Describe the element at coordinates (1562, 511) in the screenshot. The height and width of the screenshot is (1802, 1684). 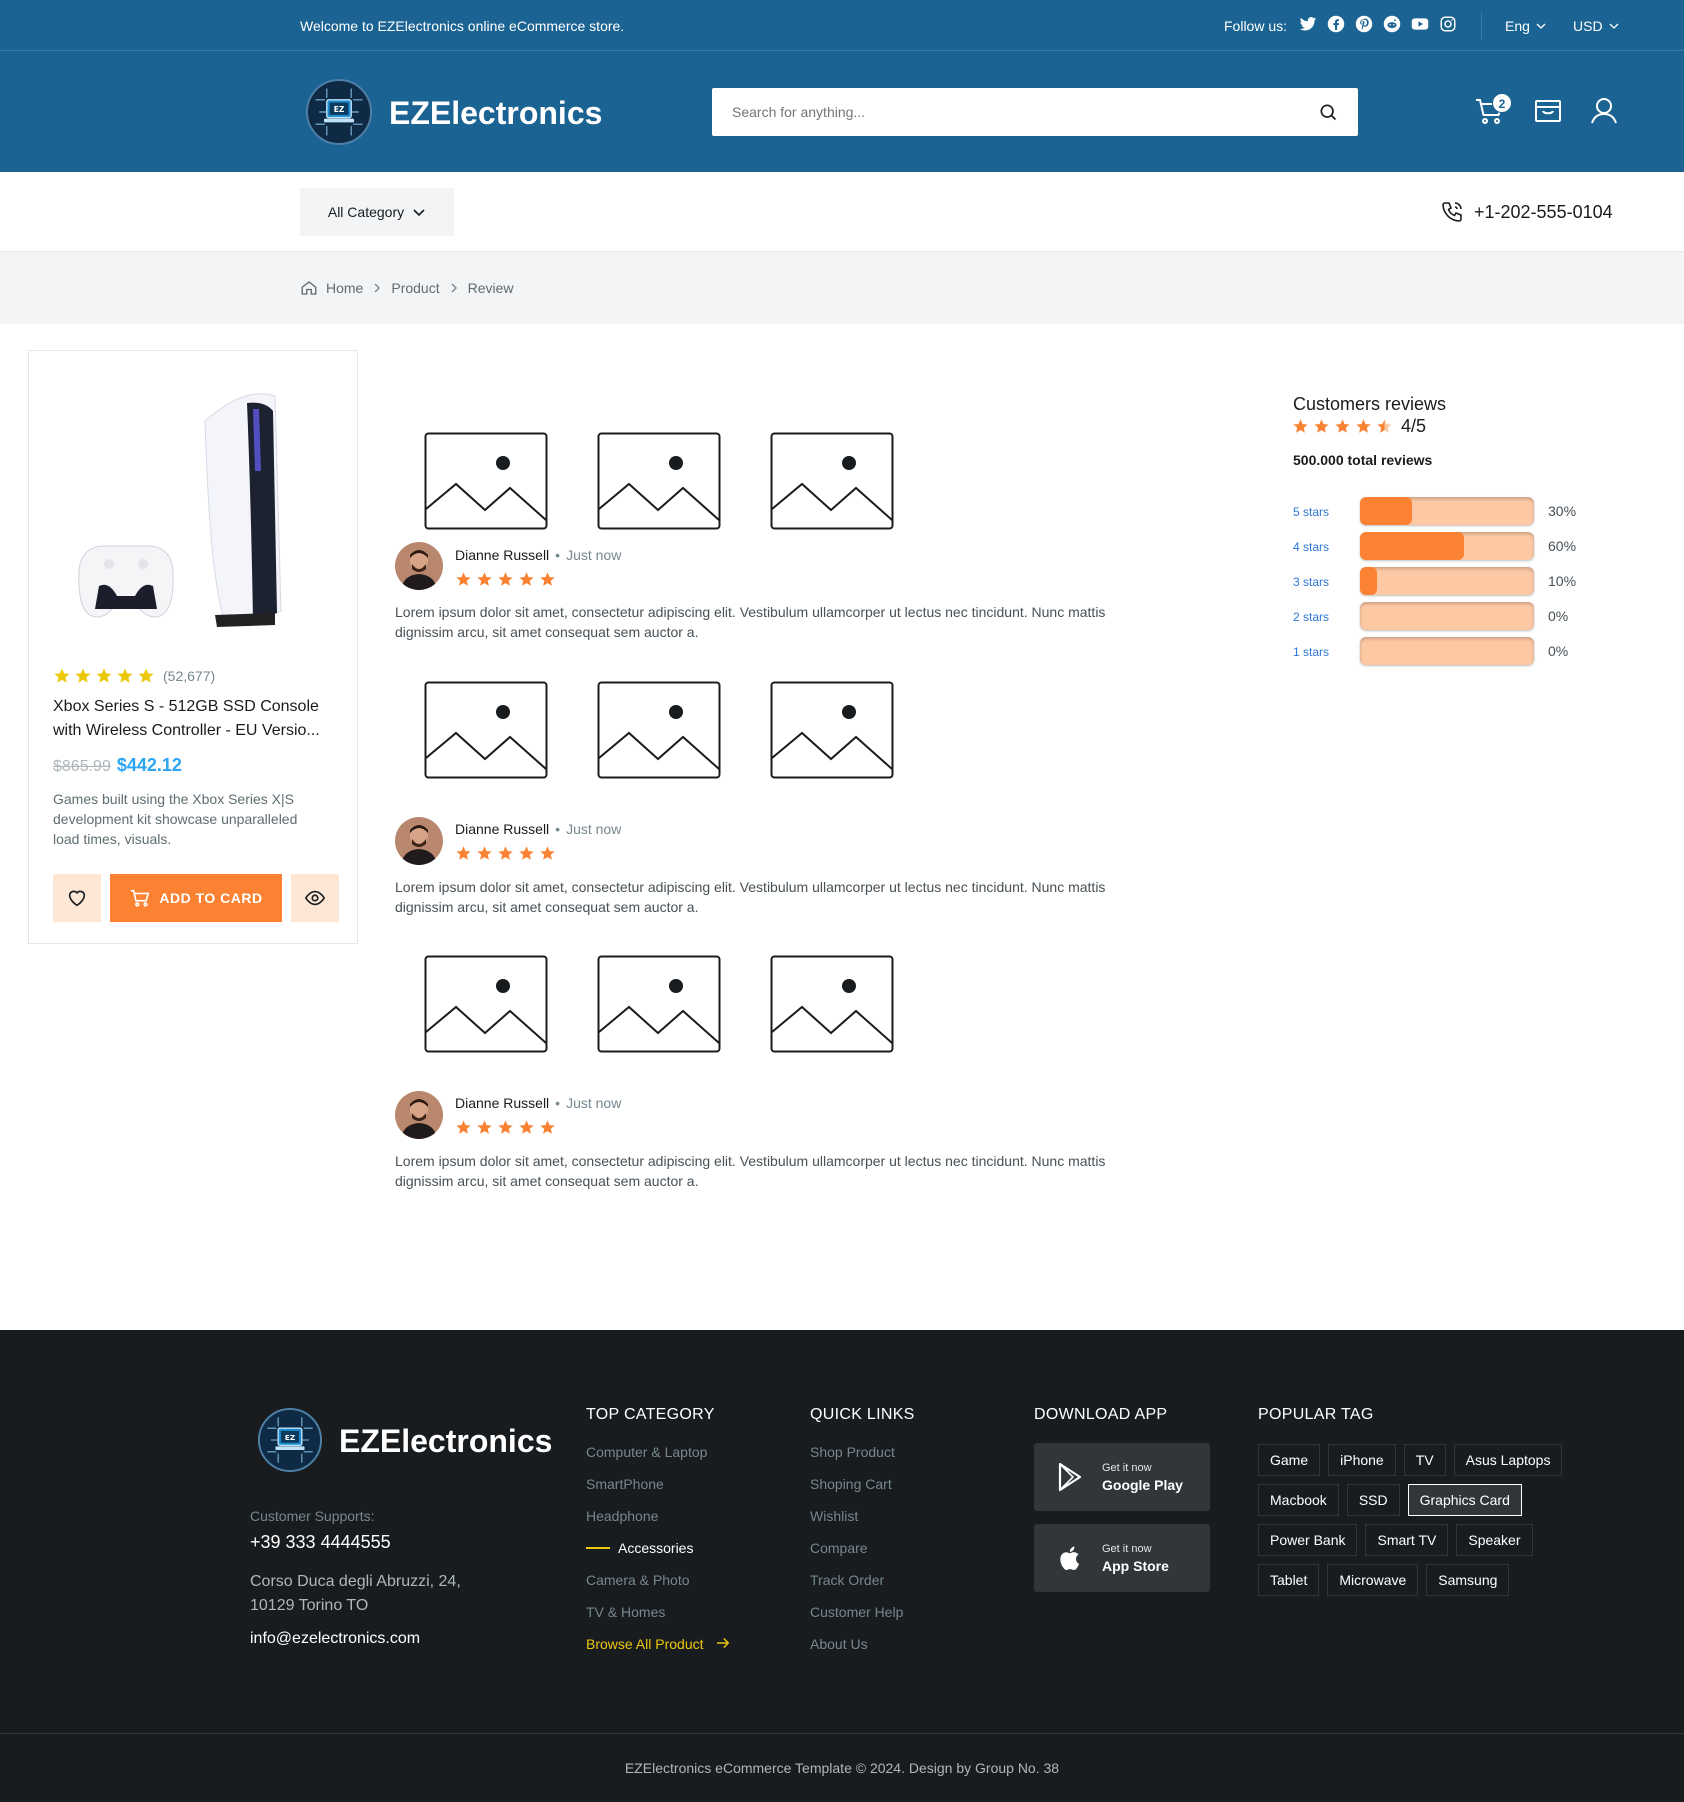
I see `rating-row-percent: 30%` at that location.